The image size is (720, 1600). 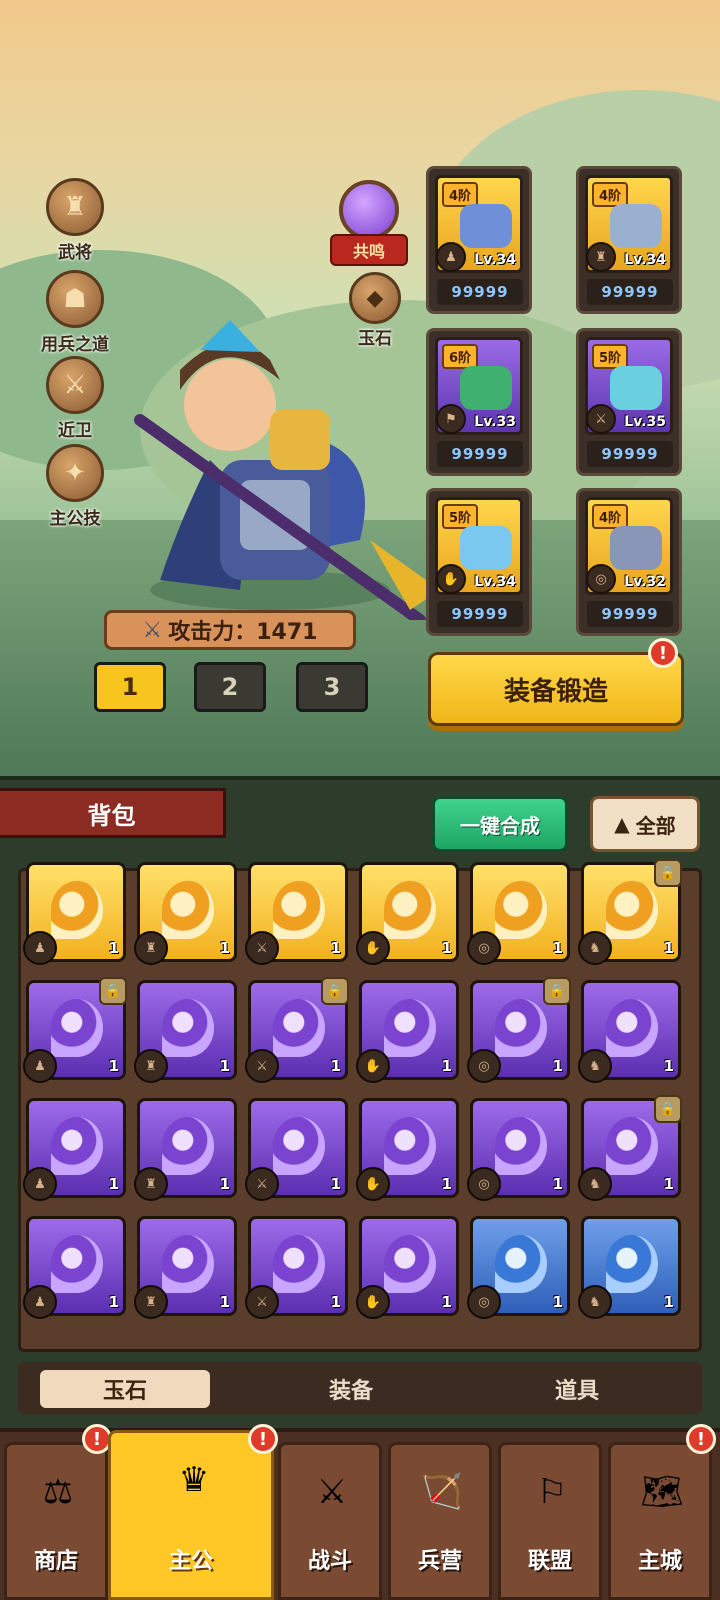 I want to click on nav-tab-label: 主城, so click(x=659, y=1561).